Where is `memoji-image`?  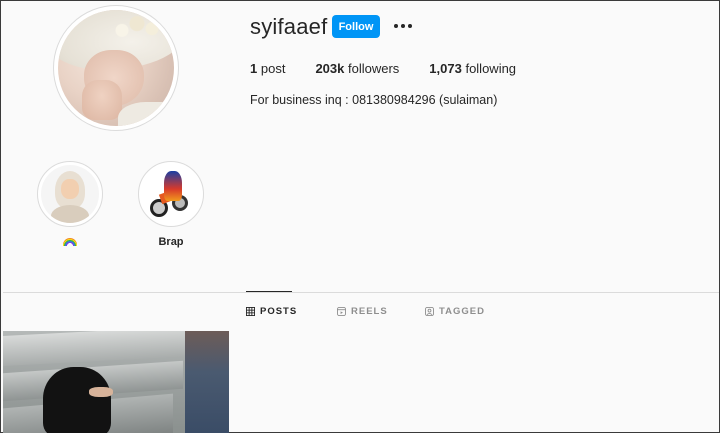 memoji-image is located at coordinates (70, 194).